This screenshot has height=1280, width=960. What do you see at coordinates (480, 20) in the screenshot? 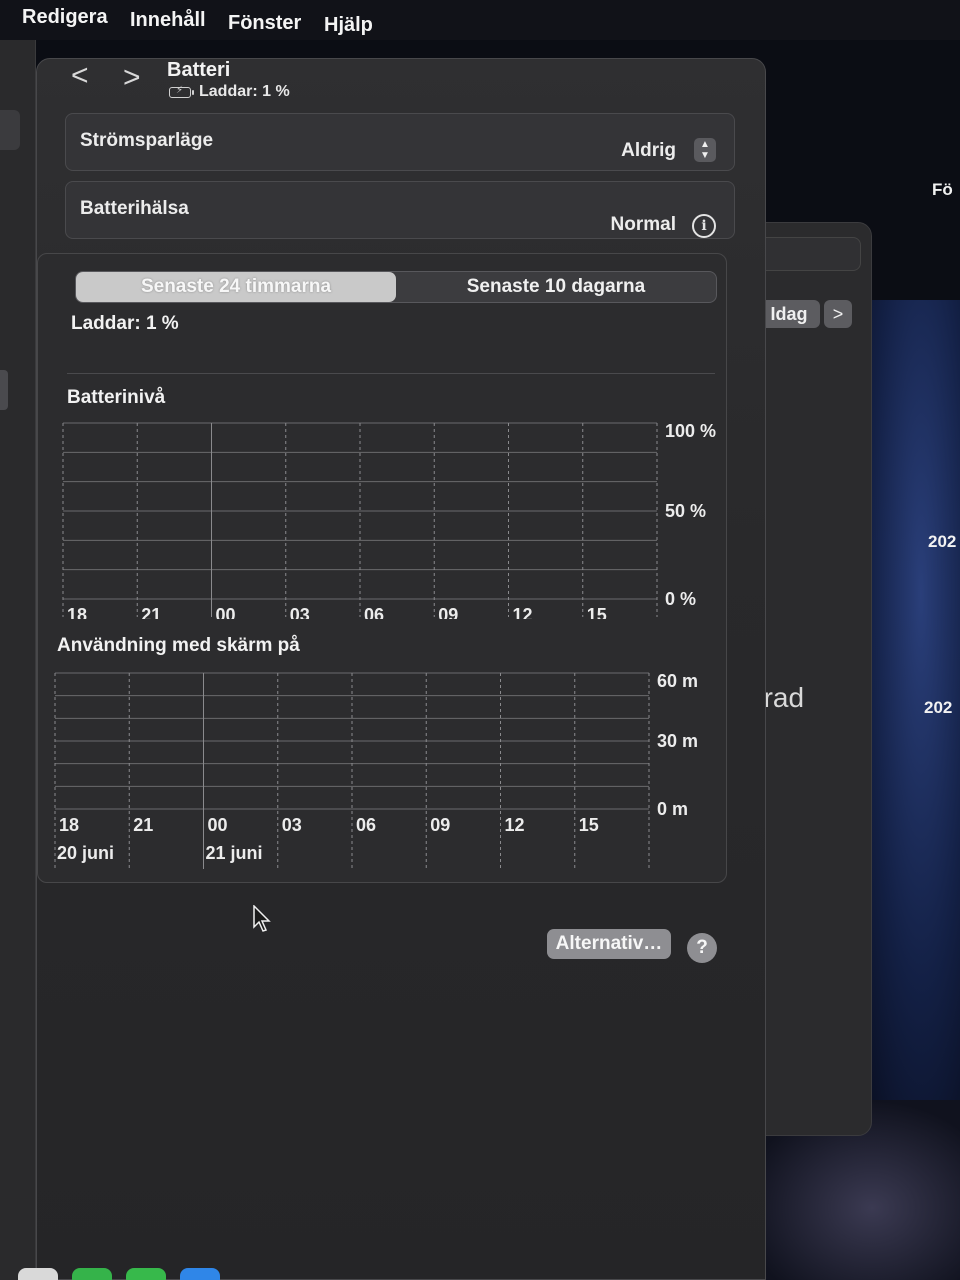
I see `menu-bar: Redigera Innehåll Fönster Hjälp` at bounding box center [480, 20].